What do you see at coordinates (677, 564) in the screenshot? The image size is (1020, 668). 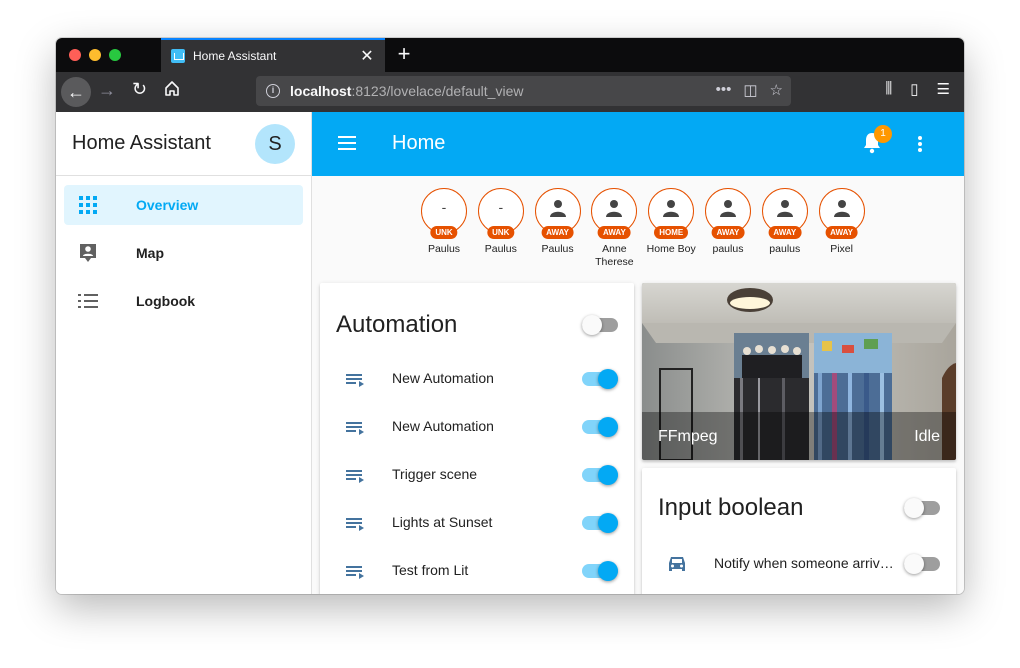 I see `car-icon` at bounding box center [677, 564].